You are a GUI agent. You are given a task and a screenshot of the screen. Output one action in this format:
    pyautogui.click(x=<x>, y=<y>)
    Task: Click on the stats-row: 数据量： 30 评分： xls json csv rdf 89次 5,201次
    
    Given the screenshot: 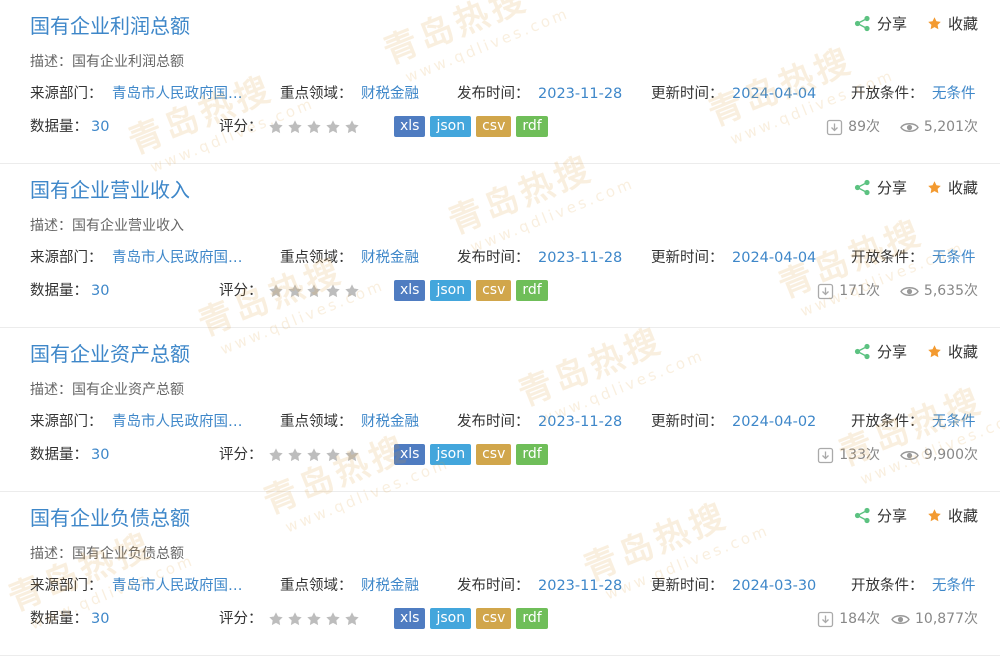 What is the action you would take?
    pyautogui.click(x=500, y=127)
    